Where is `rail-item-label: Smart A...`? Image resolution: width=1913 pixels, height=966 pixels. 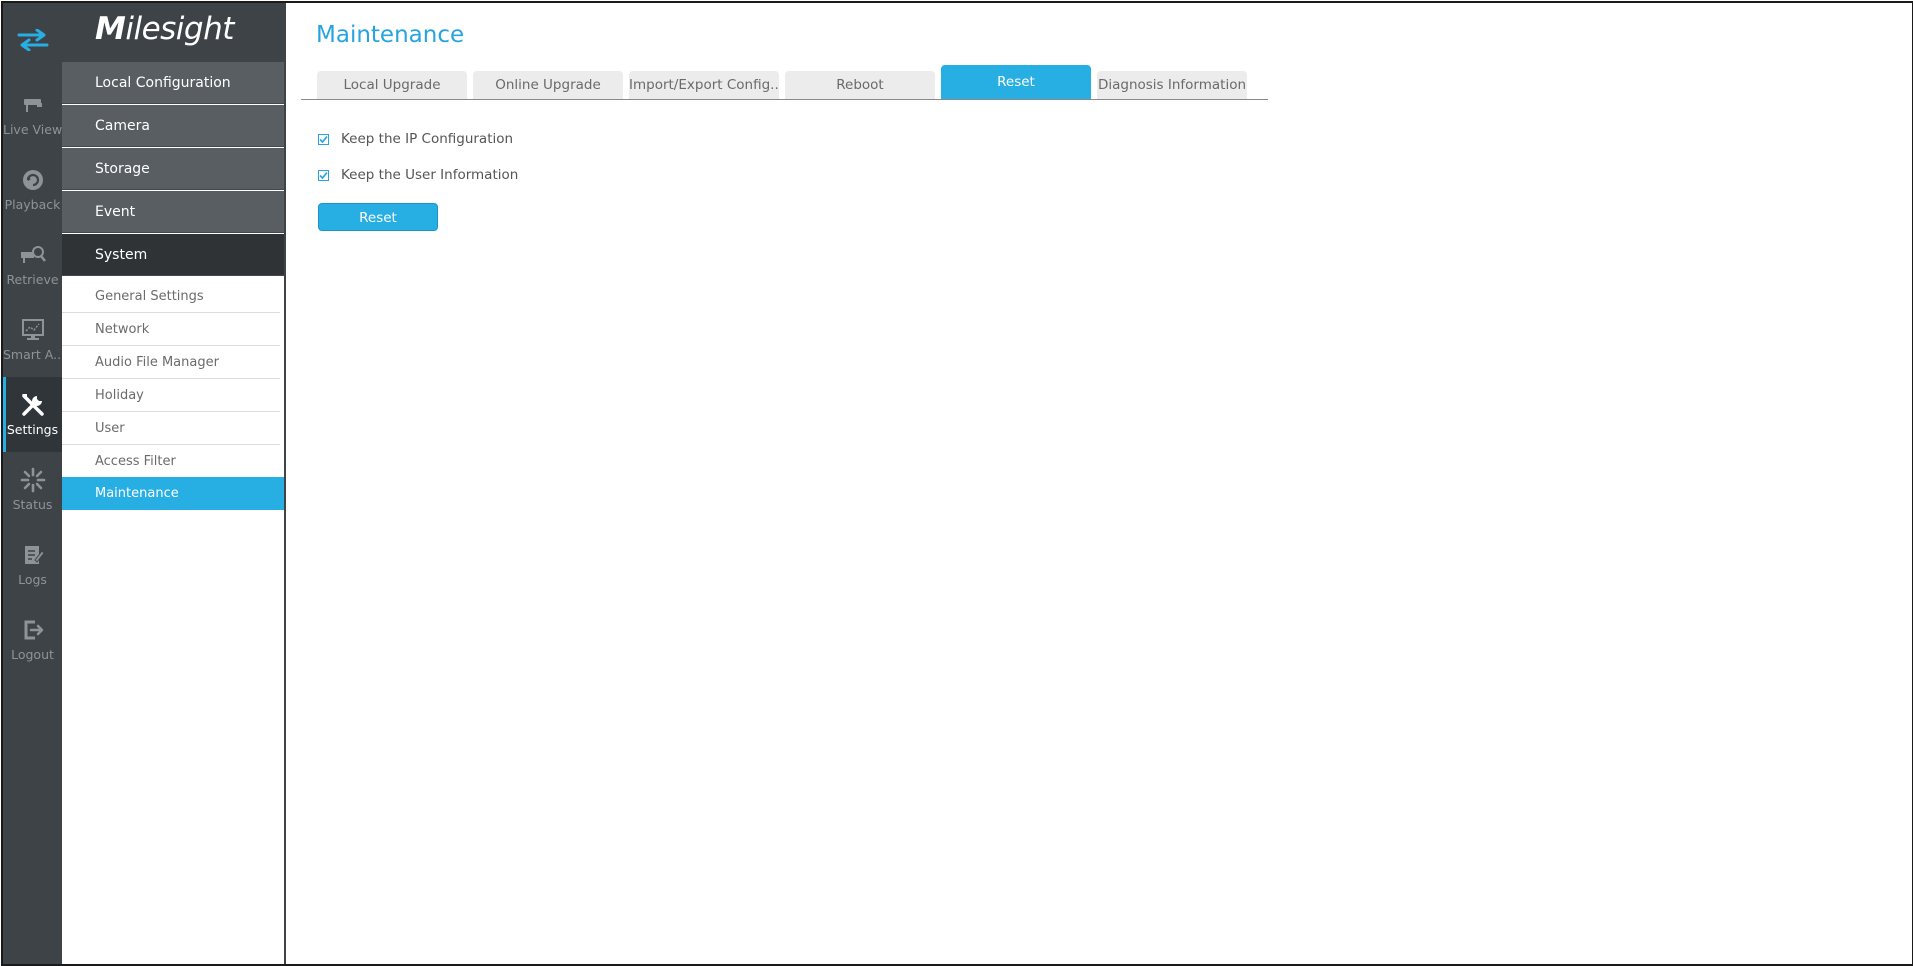 rail-item-label: Smart A... is located at coordinates (32, 354).